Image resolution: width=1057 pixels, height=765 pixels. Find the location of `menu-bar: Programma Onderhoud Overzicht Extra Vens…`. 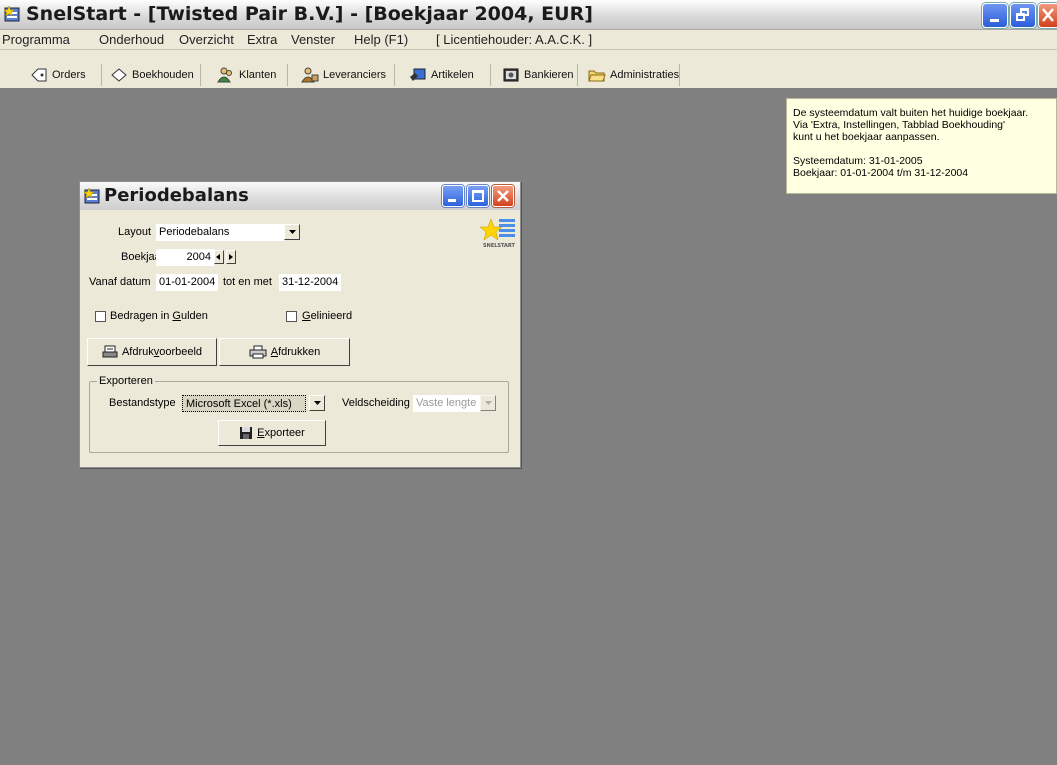

menu-bar: Programma Onderhoud Overzicht Extra Vens… is located at coordinates (528, 40).